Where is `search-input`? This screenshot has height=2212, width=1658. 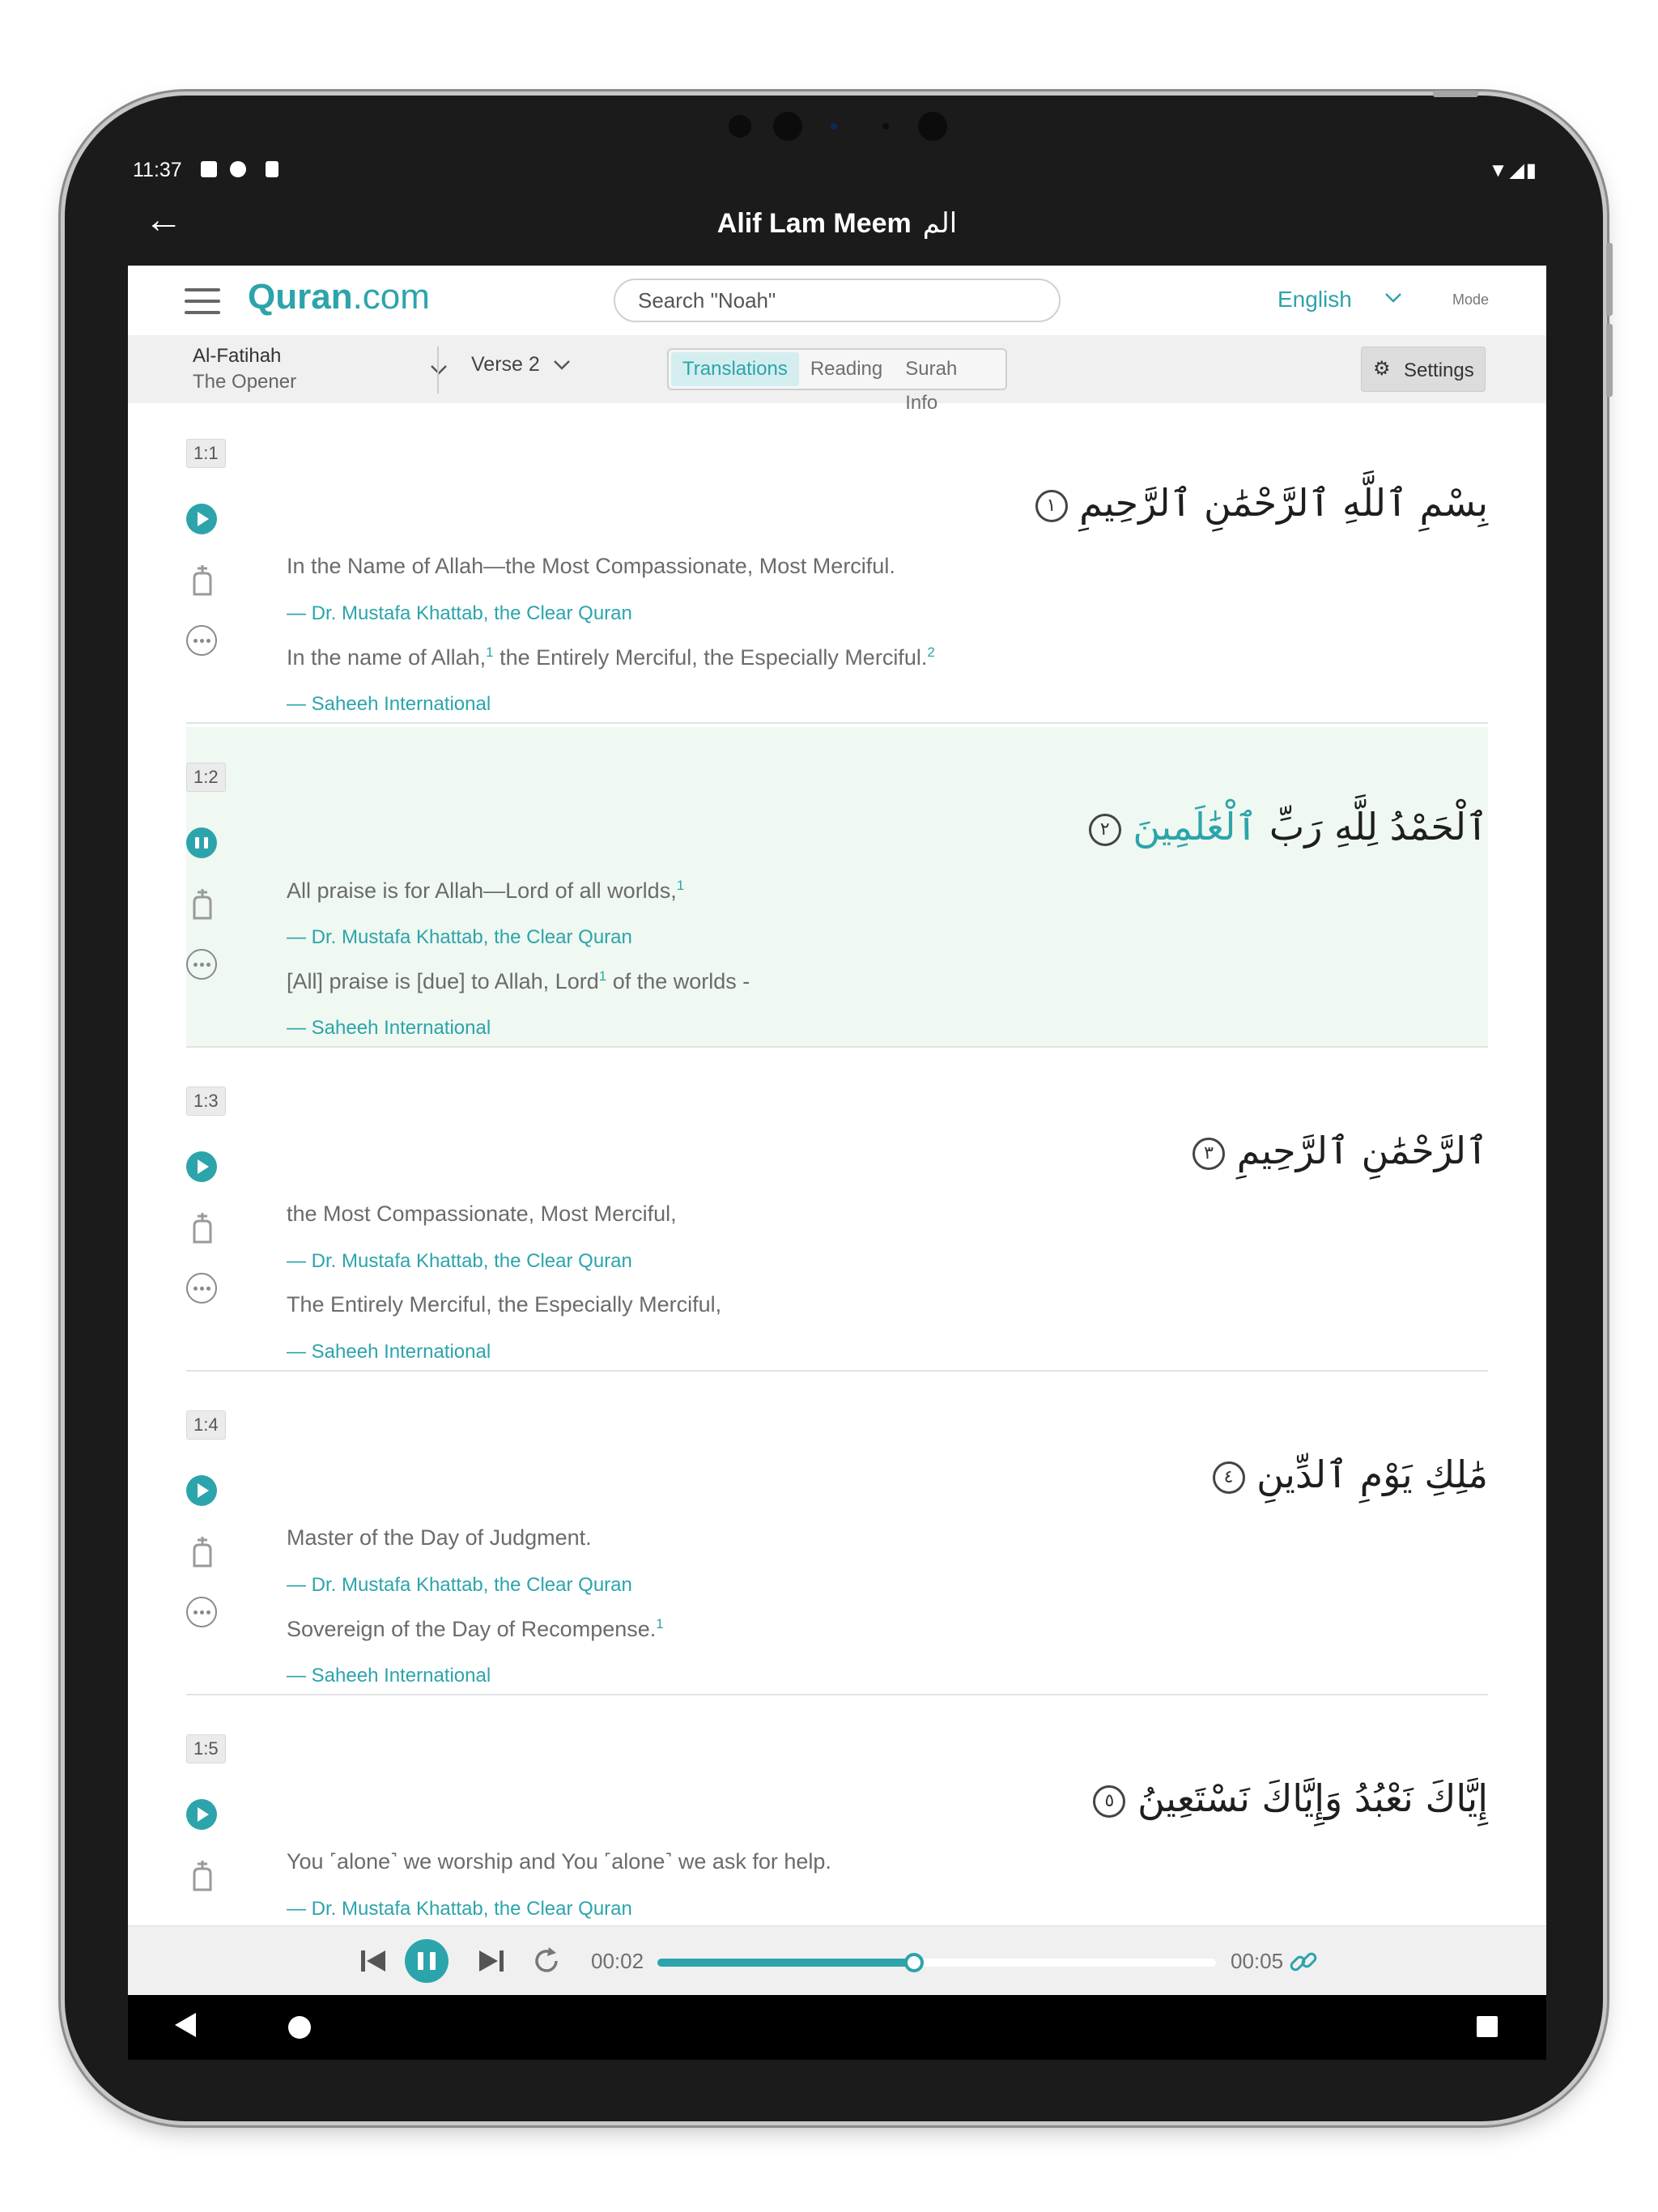
search-input is located at coordinates (837, 301).